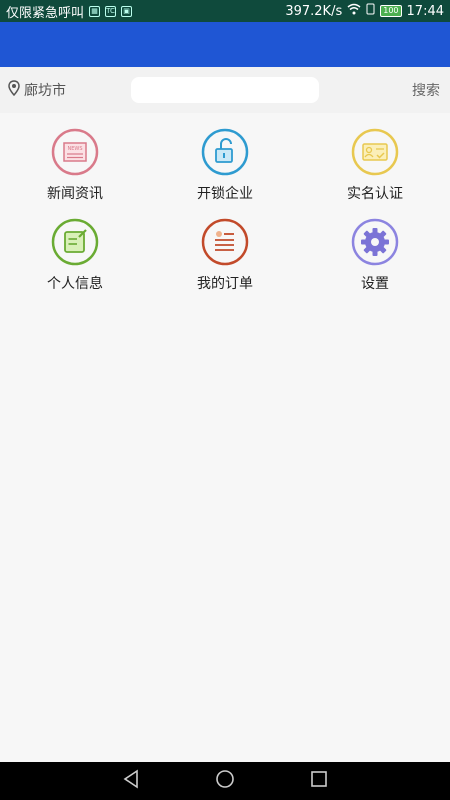  What do you see at coordinates (75, 284) in the screenshot?
I see `menu-label-personal-info: 个人信息` at bounding box center [75, 284].